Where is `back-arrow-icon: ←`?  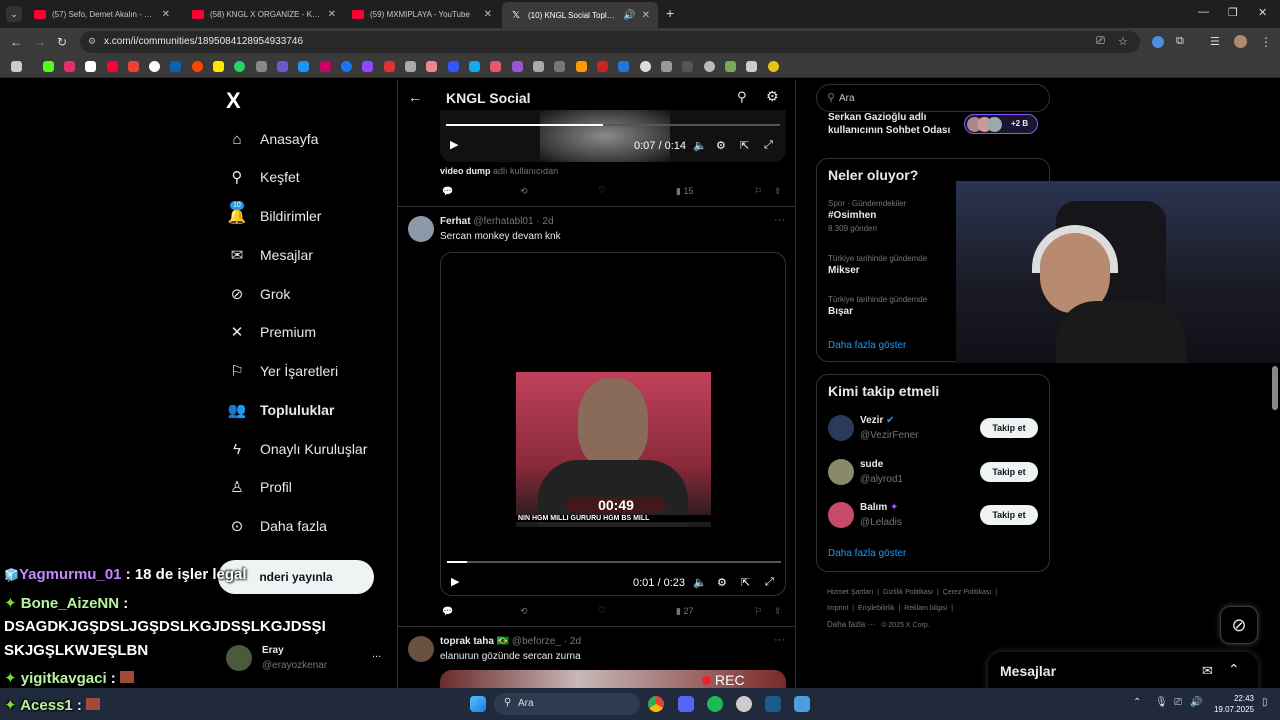
back-arrow-icon: ← is located at coordinates (415, 97).